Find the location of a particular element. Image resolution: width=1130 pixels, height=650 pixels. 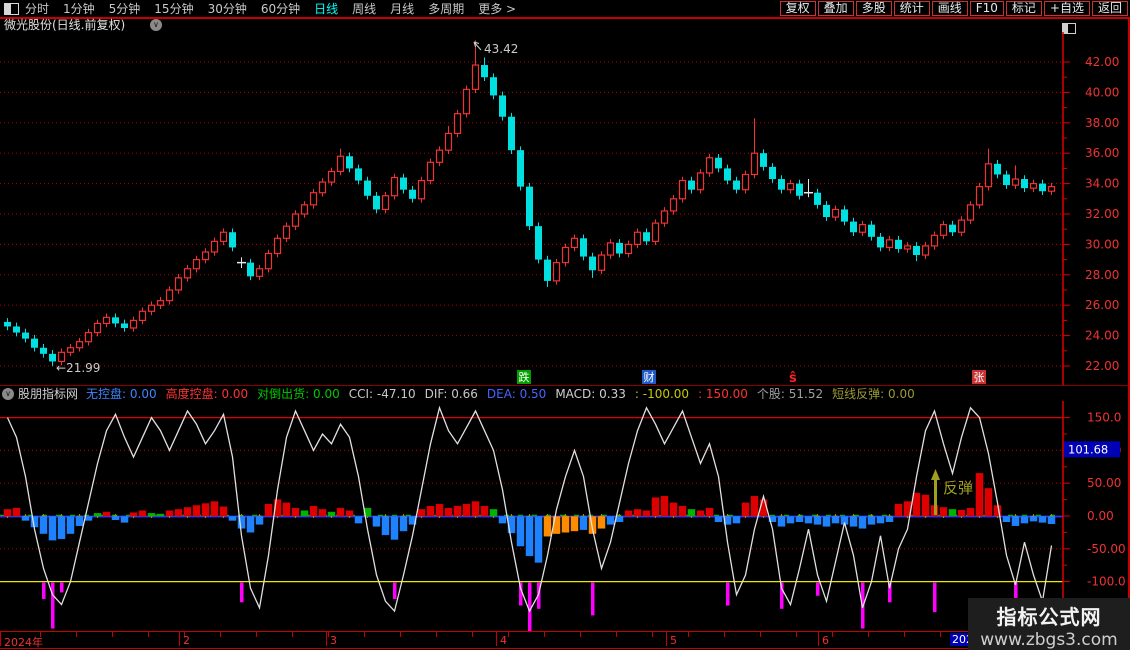

axis-month-label: 2 is located at coordinates (186, 640).